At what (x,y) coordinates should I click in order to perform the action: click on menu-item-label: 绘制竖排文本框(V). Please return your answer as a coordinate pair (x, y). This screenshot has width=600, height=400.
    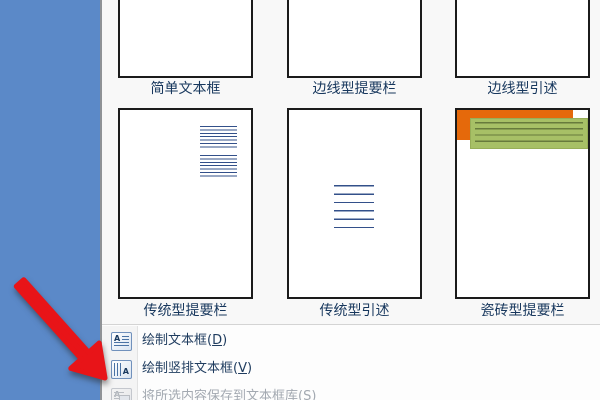
    Looking at the image, I should click on (197, 368).